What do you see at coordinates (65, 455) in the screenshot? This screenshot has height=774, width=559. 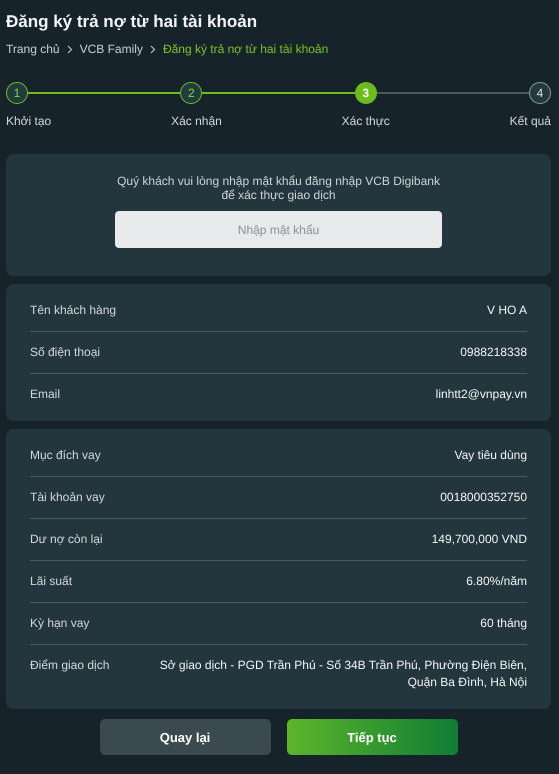 I see `field-label: Mục đích vay` at bounding box center [65, 455].